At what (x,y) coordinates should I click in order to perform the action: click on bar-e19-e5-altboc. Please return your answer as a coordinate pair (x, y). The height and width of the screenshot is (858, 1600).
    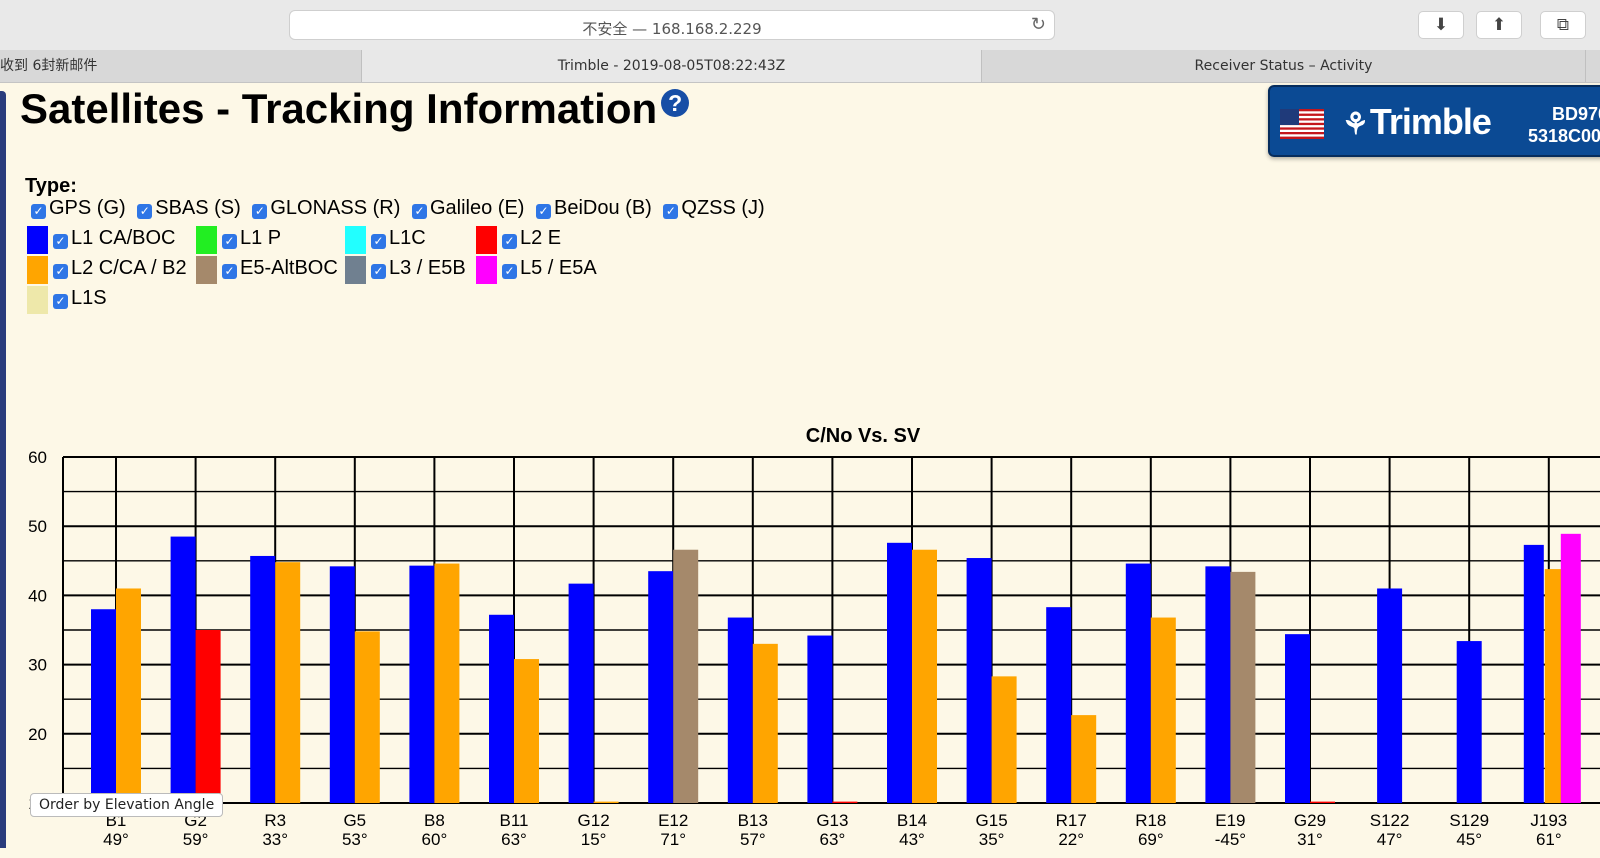
    Looking at the image, I should click on (1243, 687).